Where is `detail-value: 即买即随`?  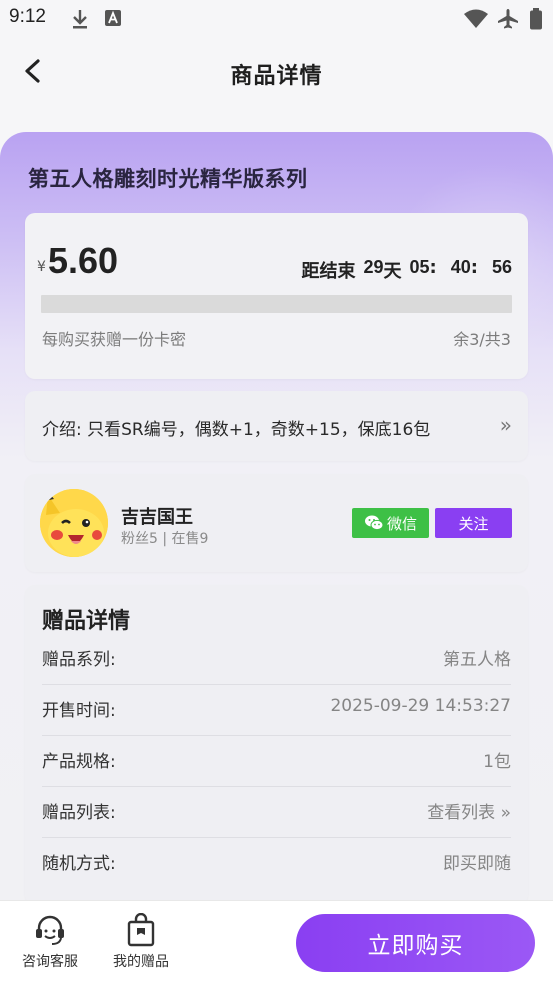
detail-value: 即买即随 is located at coordinates (477, 864).